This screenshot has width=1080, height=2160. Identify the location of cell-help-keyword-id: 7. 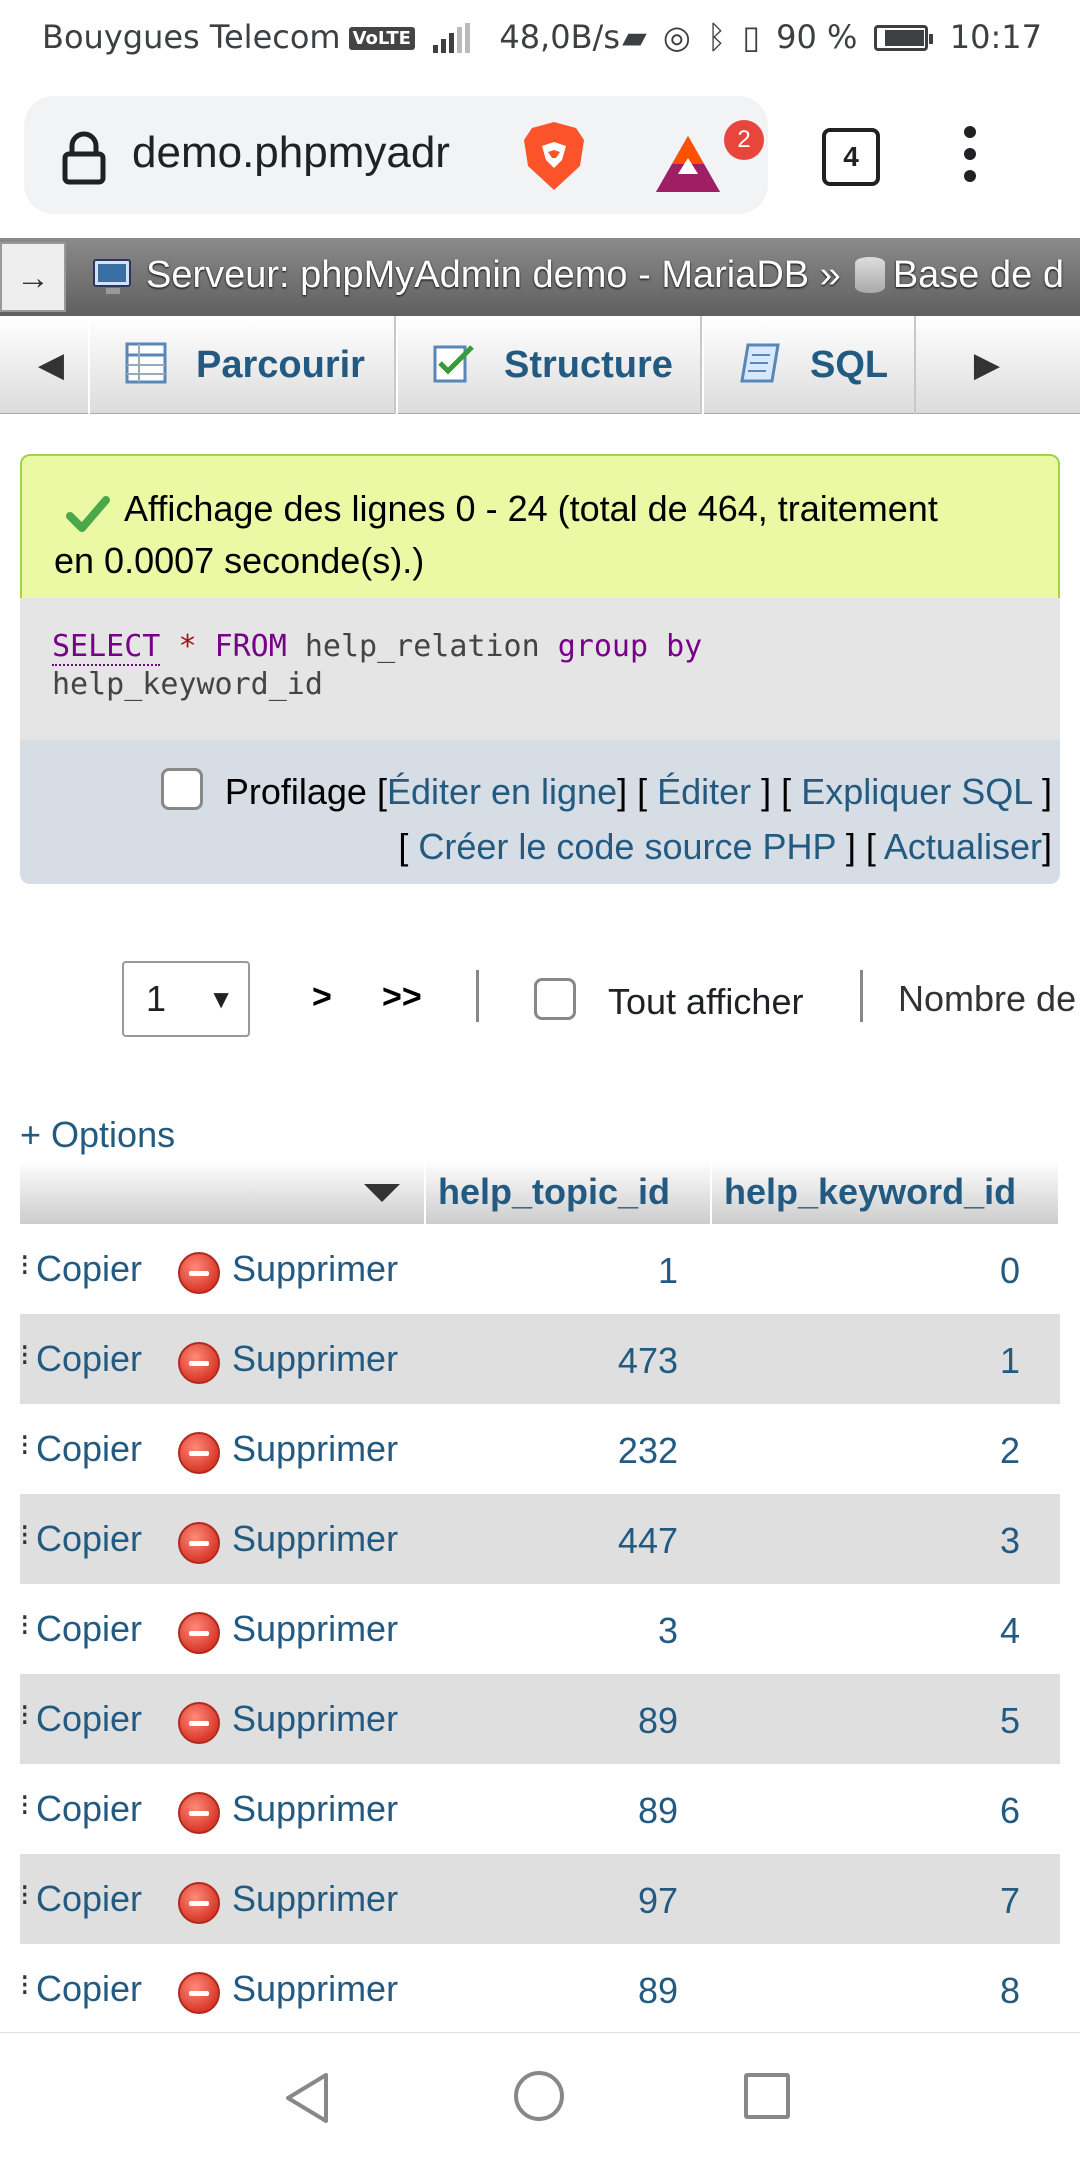
(1010, 1901).